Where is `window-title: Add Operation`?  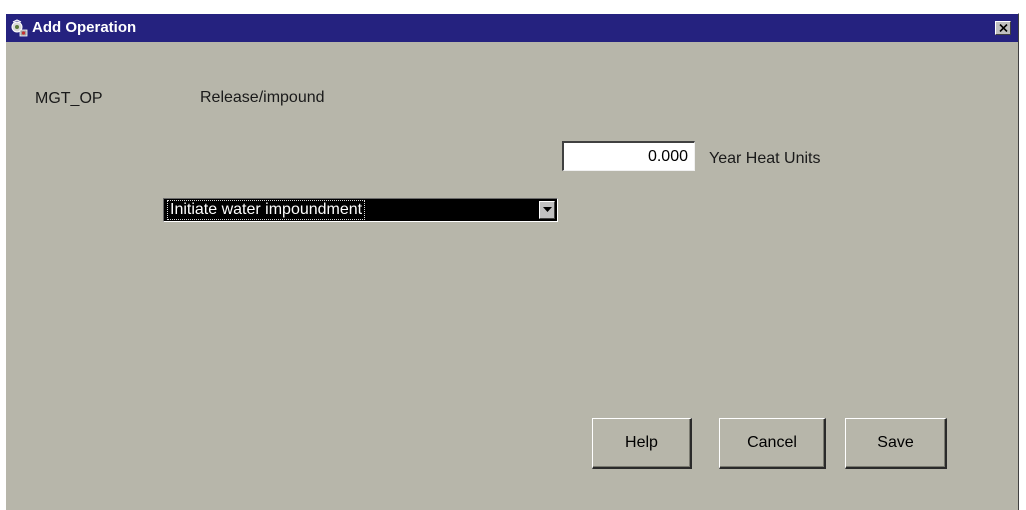 window-title: Add Operation is located at coordinates (84, 27).